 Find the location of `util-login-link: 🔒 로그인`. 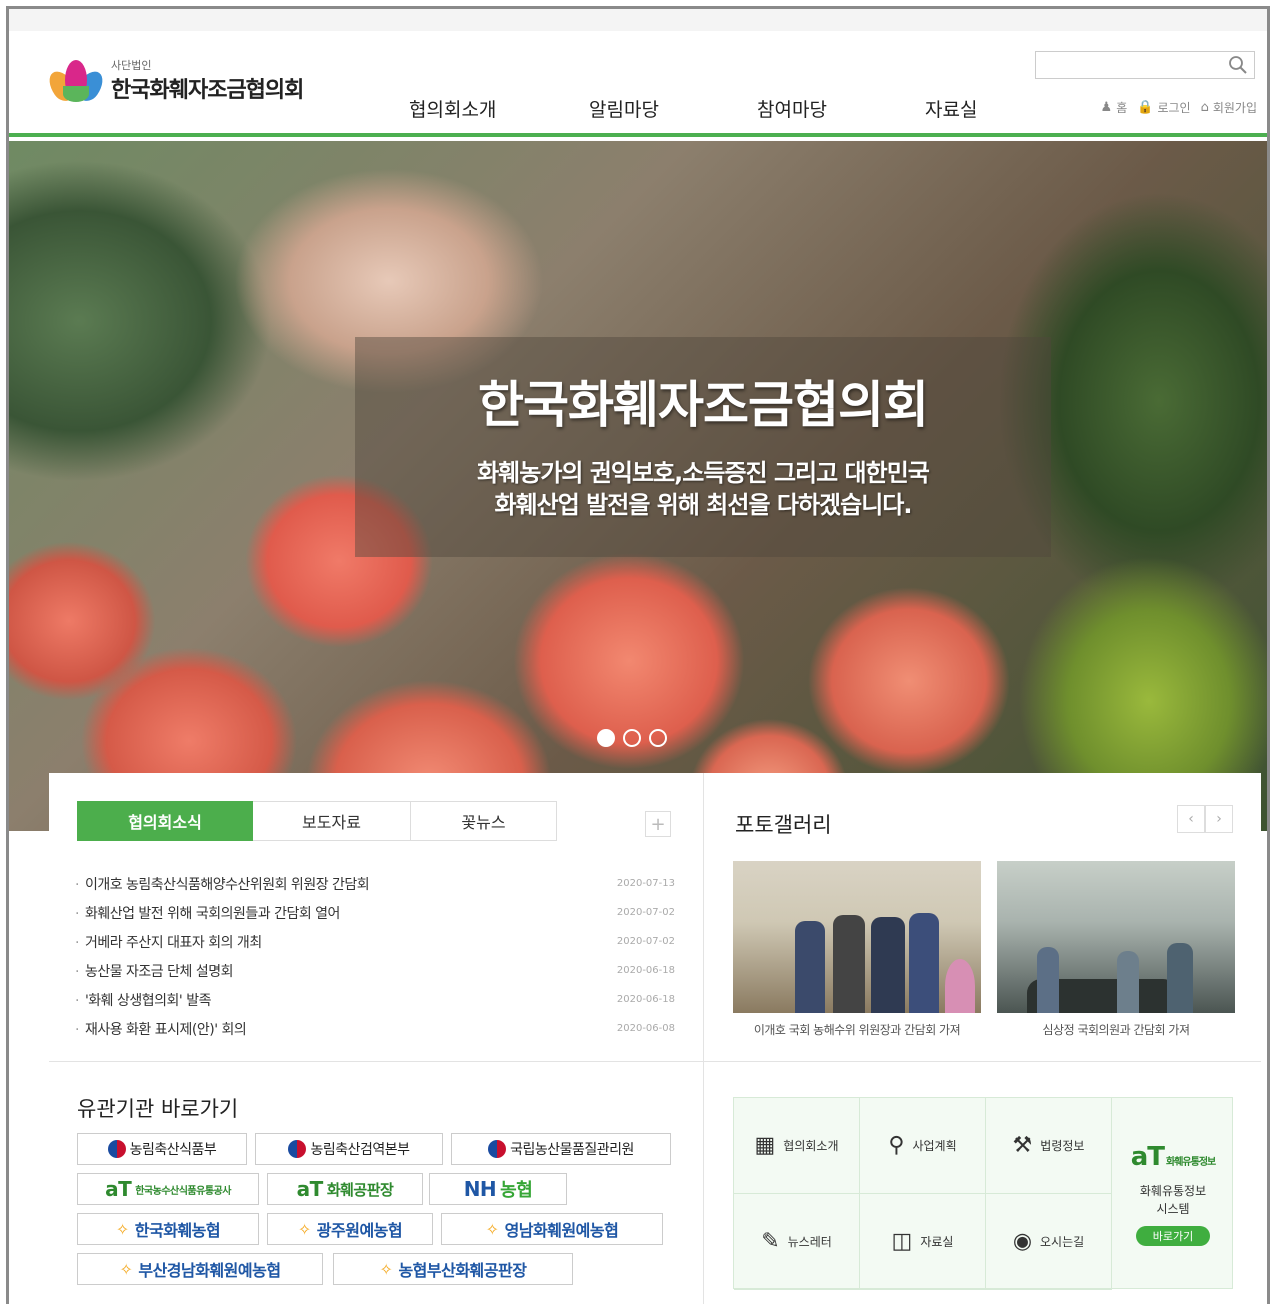

util-login-link: 🔒 로그인 is located at coordinates (1163, 107).